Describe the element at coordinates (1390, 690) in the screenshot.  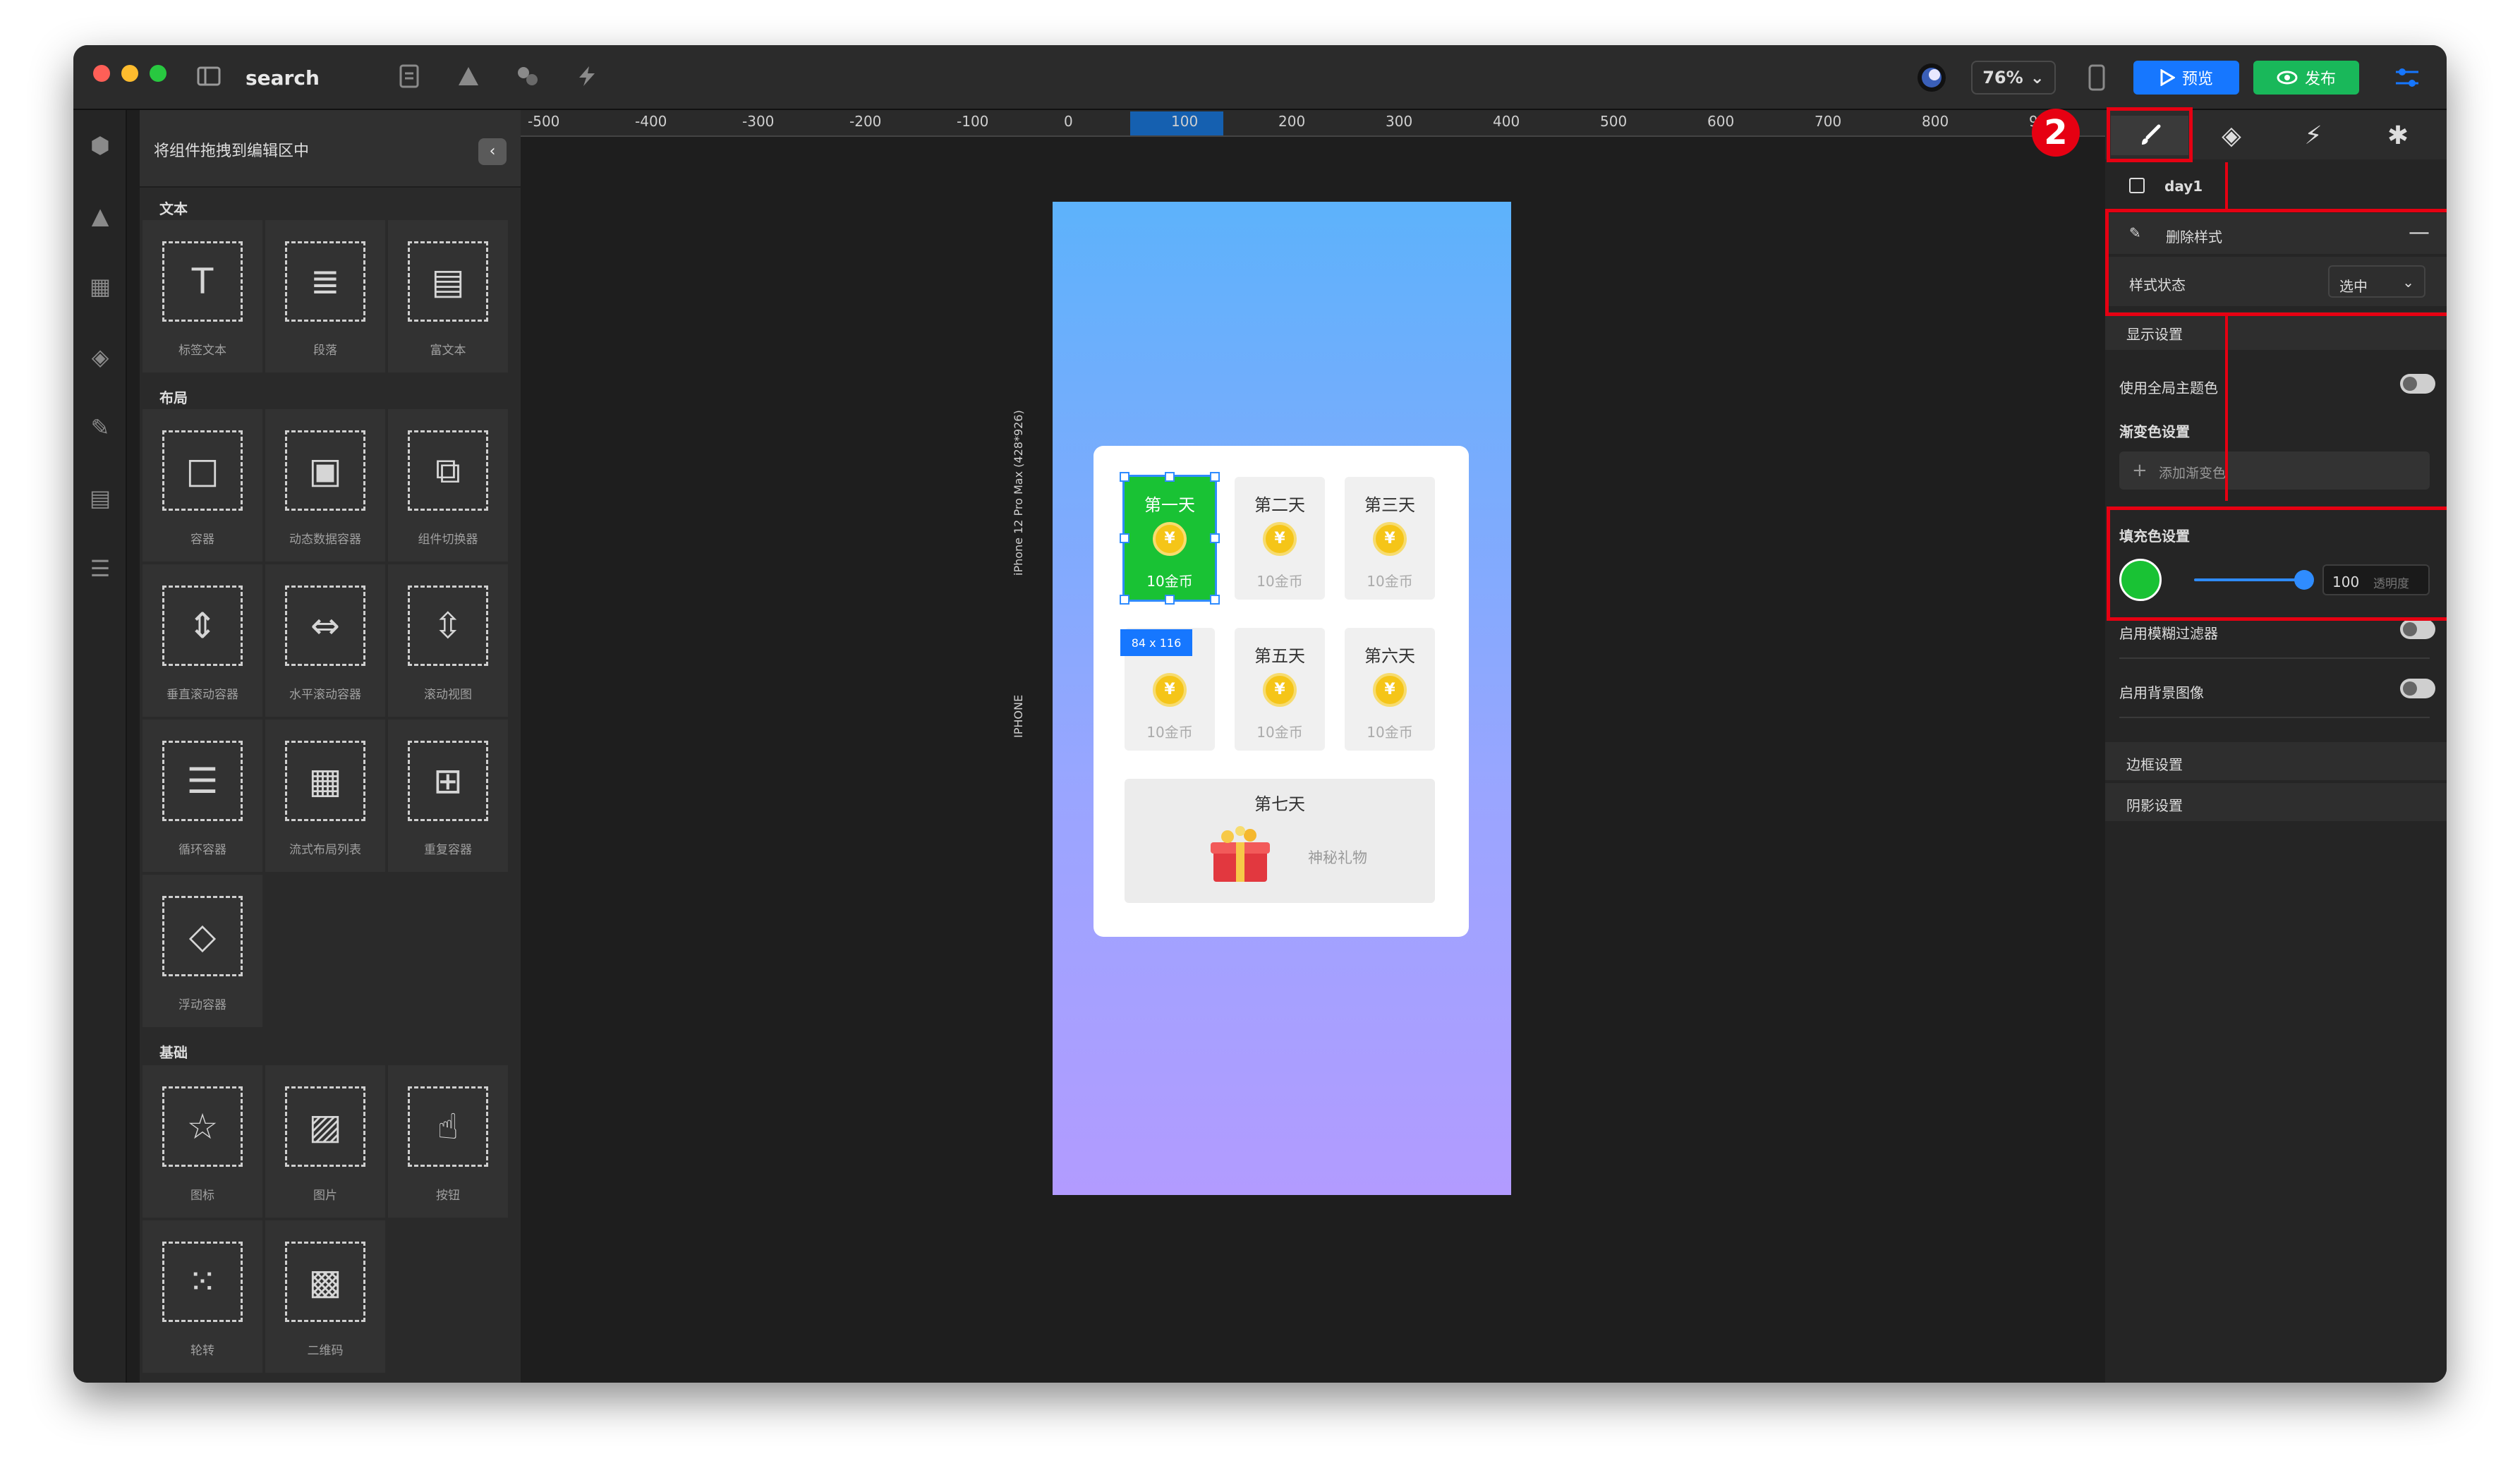
I see `day-card-6: 第六天 ¥ 10金币` at that location.